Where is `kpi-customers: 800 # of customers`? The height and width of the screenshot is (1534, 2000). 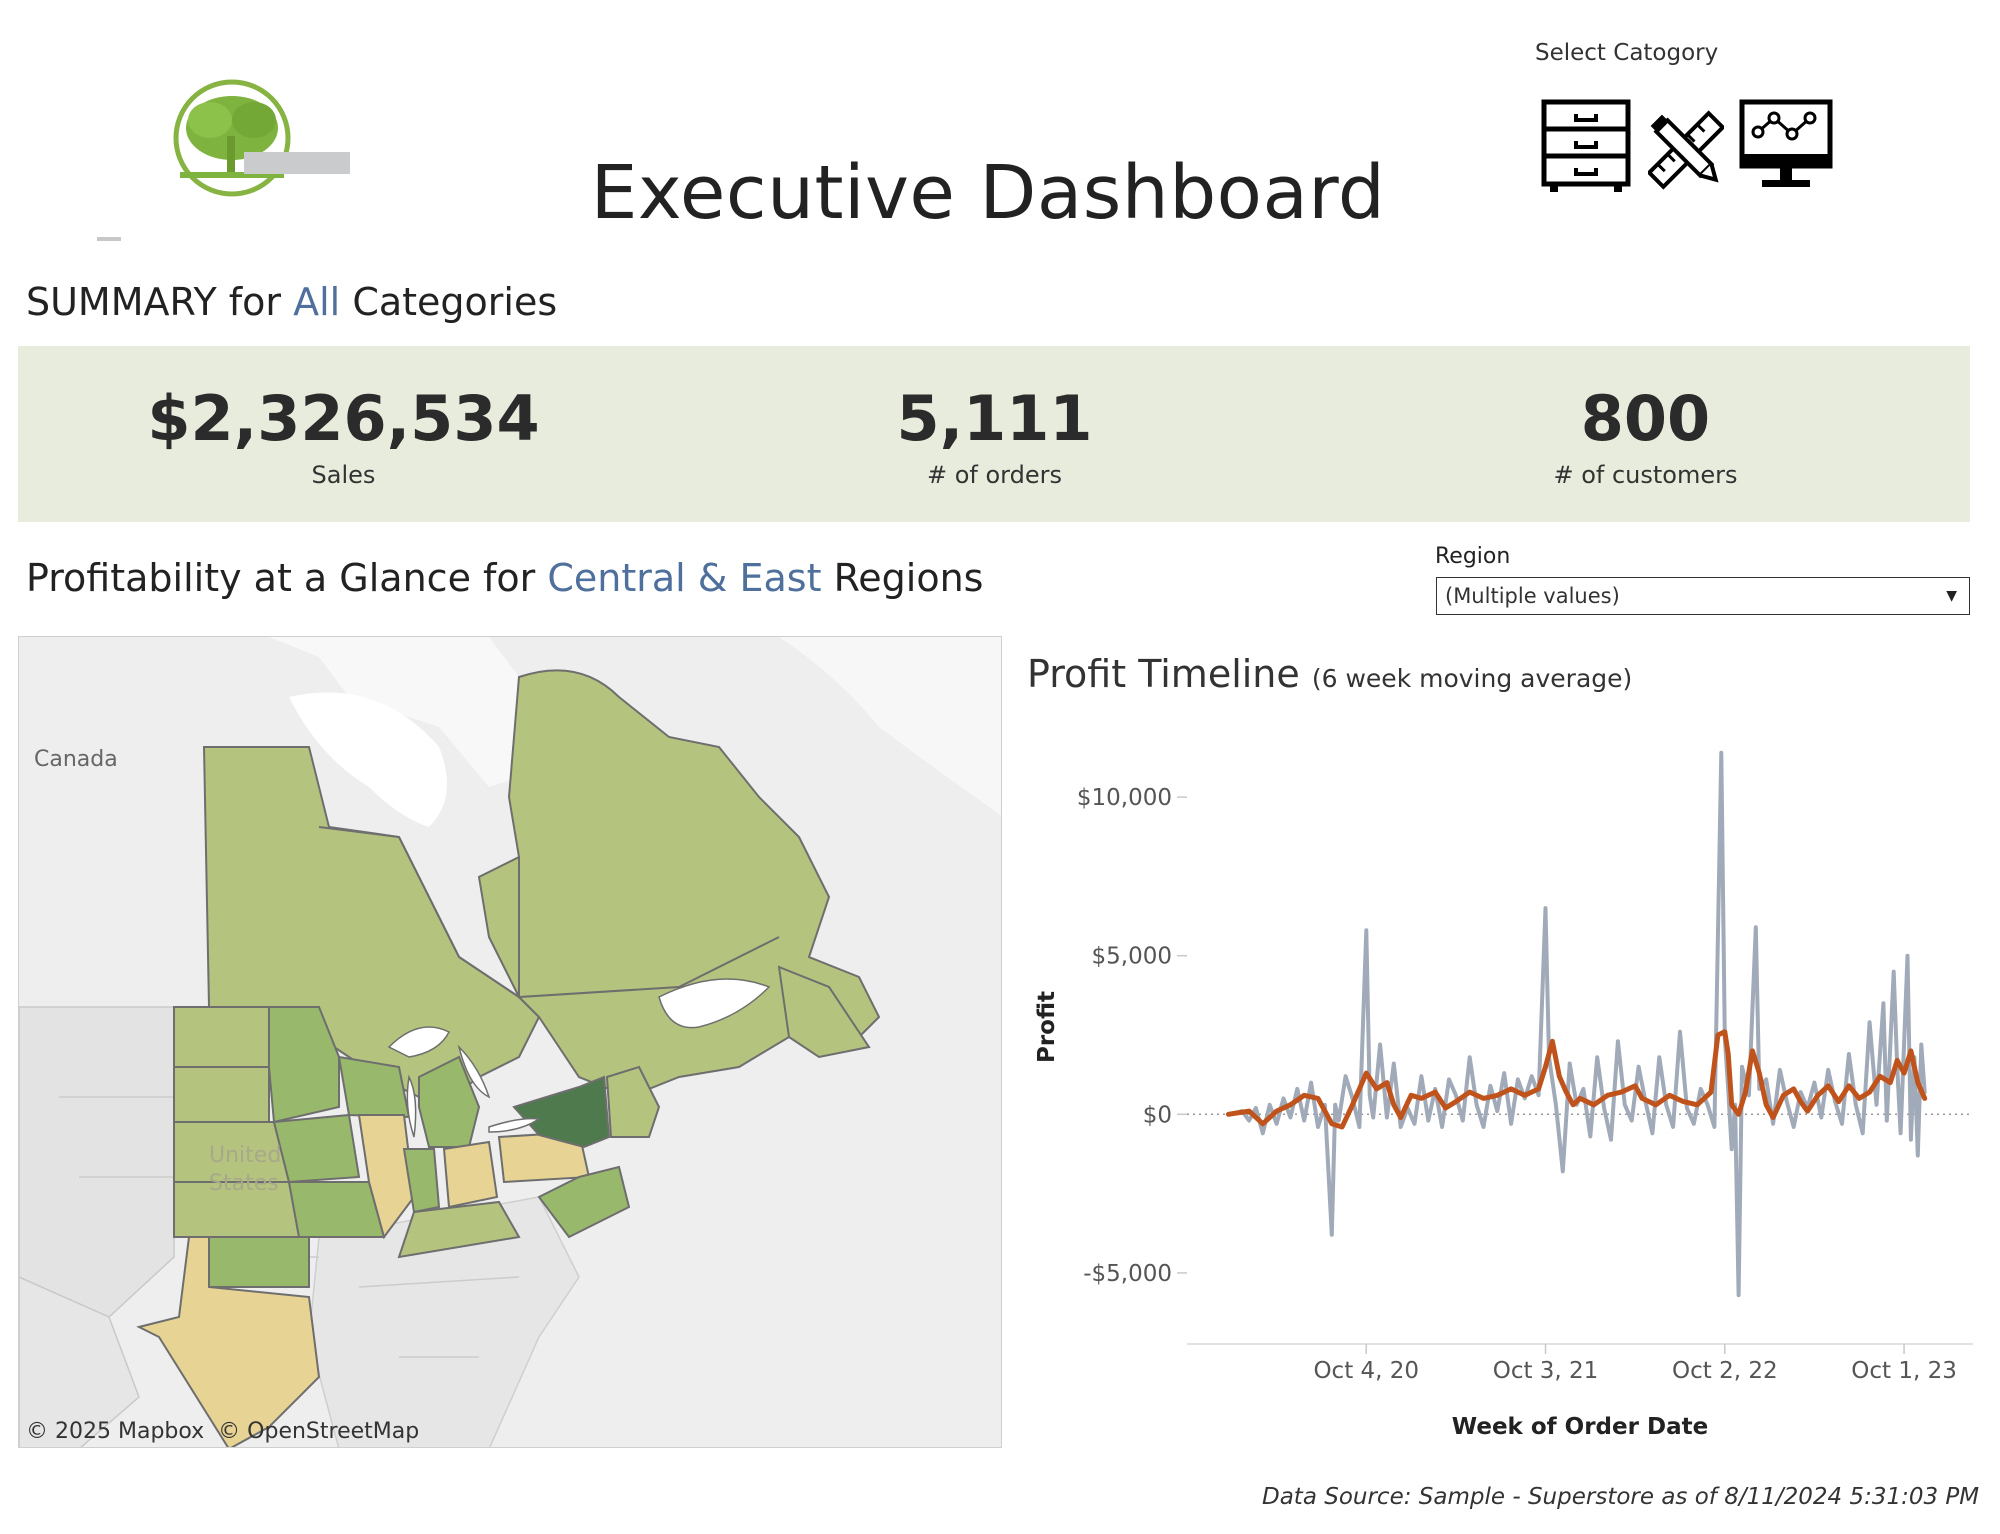
kpi-customers: 800 # of customers is located at coordinates (1645, 417).